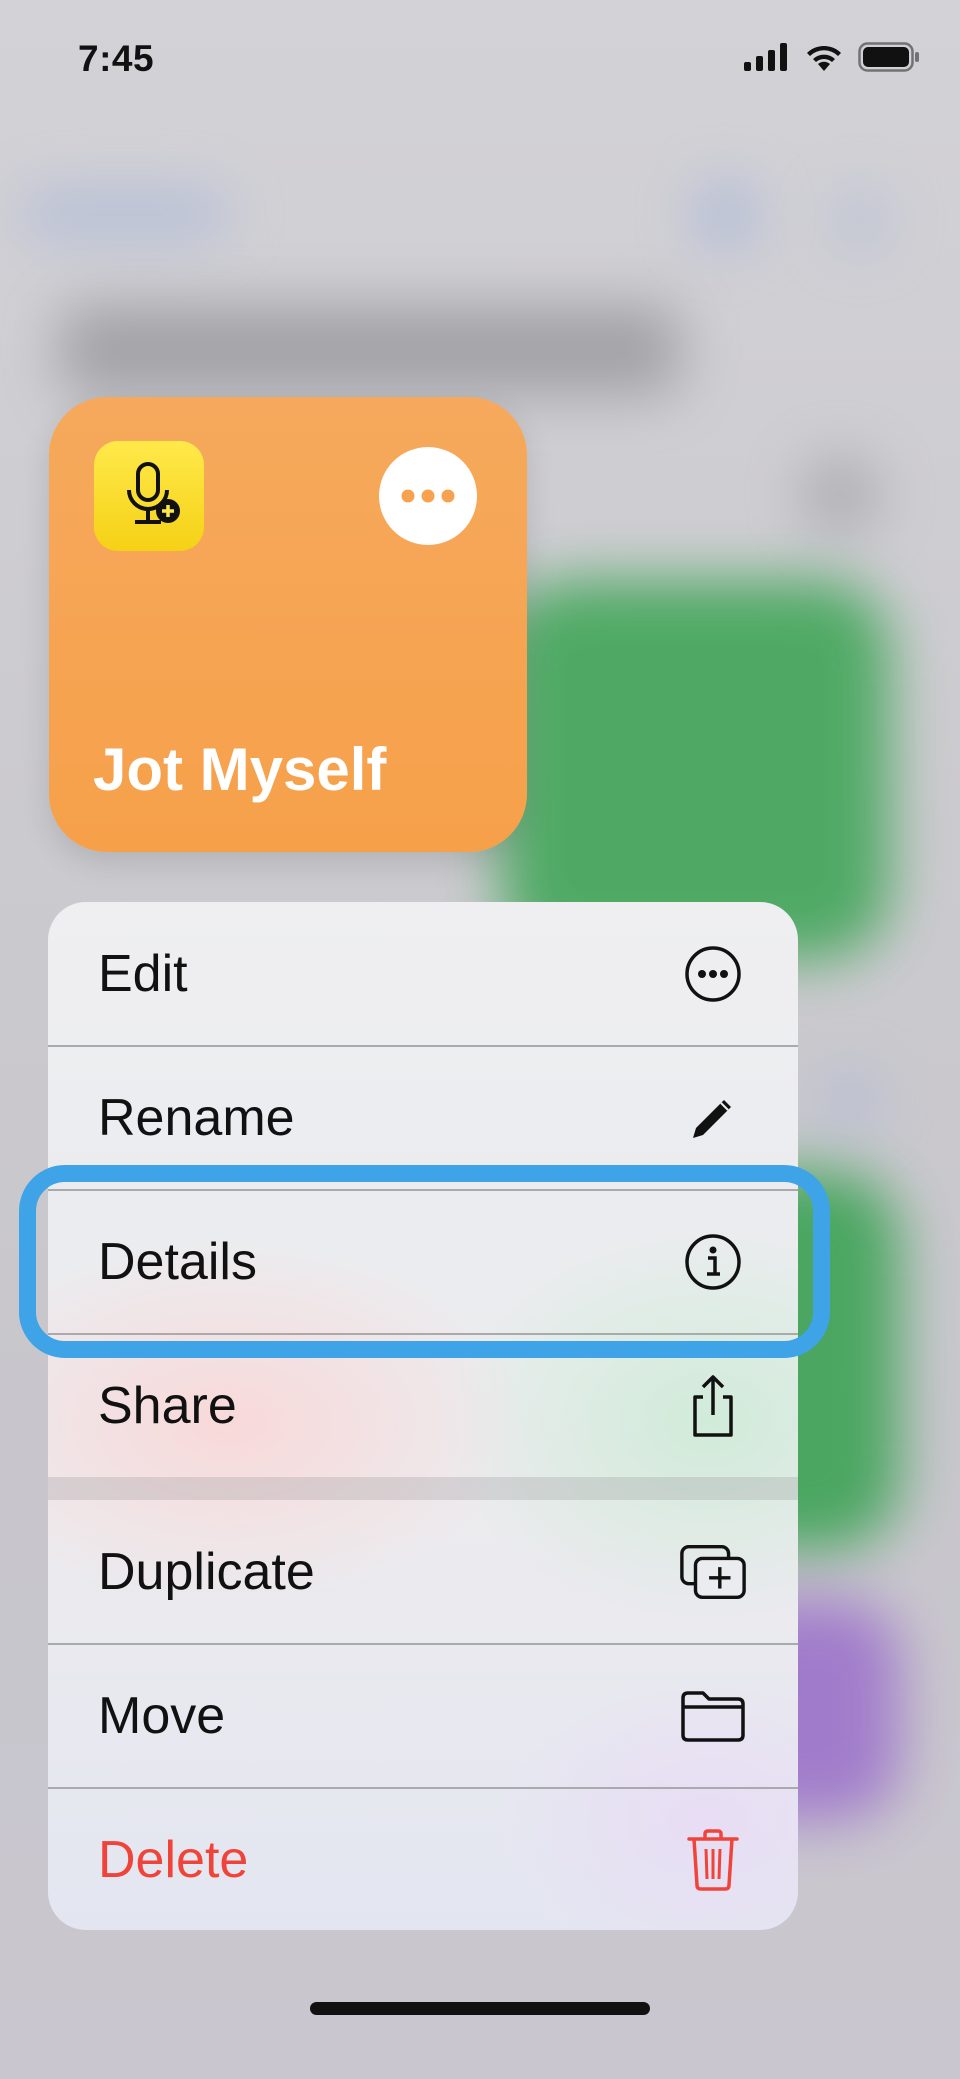 The image size is (960, 2079). What do you see at coordinates (713, 974) in the screenshot?
I see `ellipsis-circle-icon` at bounding box center [713, 974].